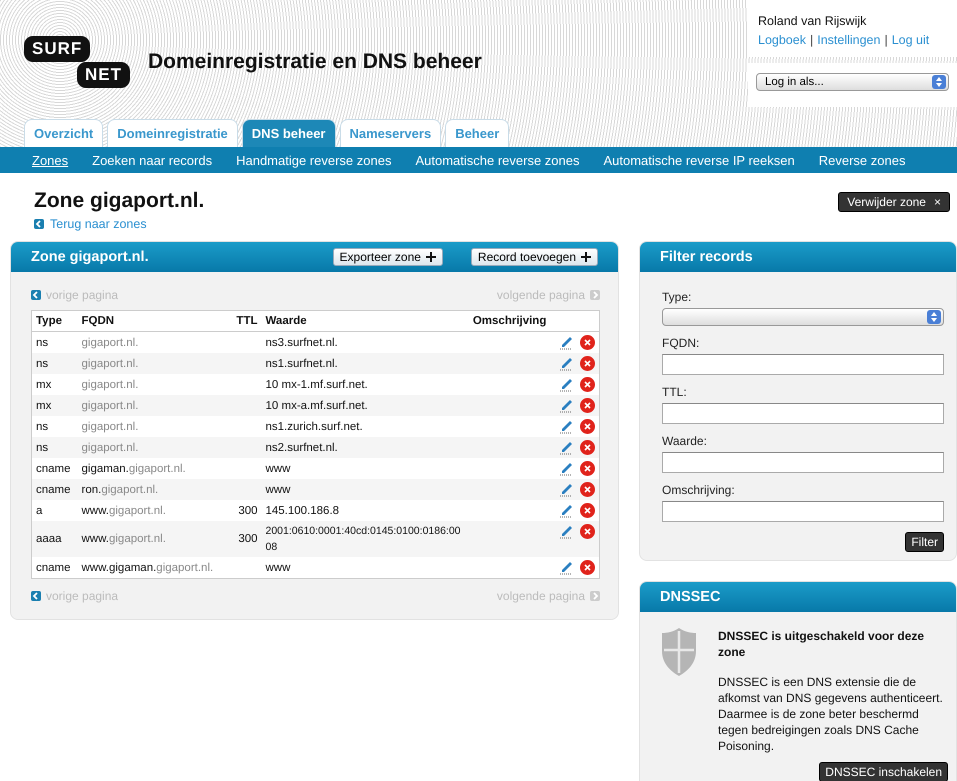 This screenshot has width=957, height=781. Describe the element at coordinates (699, 490) in the screenshot. I see `field-label: Omschrijving:` at that location.